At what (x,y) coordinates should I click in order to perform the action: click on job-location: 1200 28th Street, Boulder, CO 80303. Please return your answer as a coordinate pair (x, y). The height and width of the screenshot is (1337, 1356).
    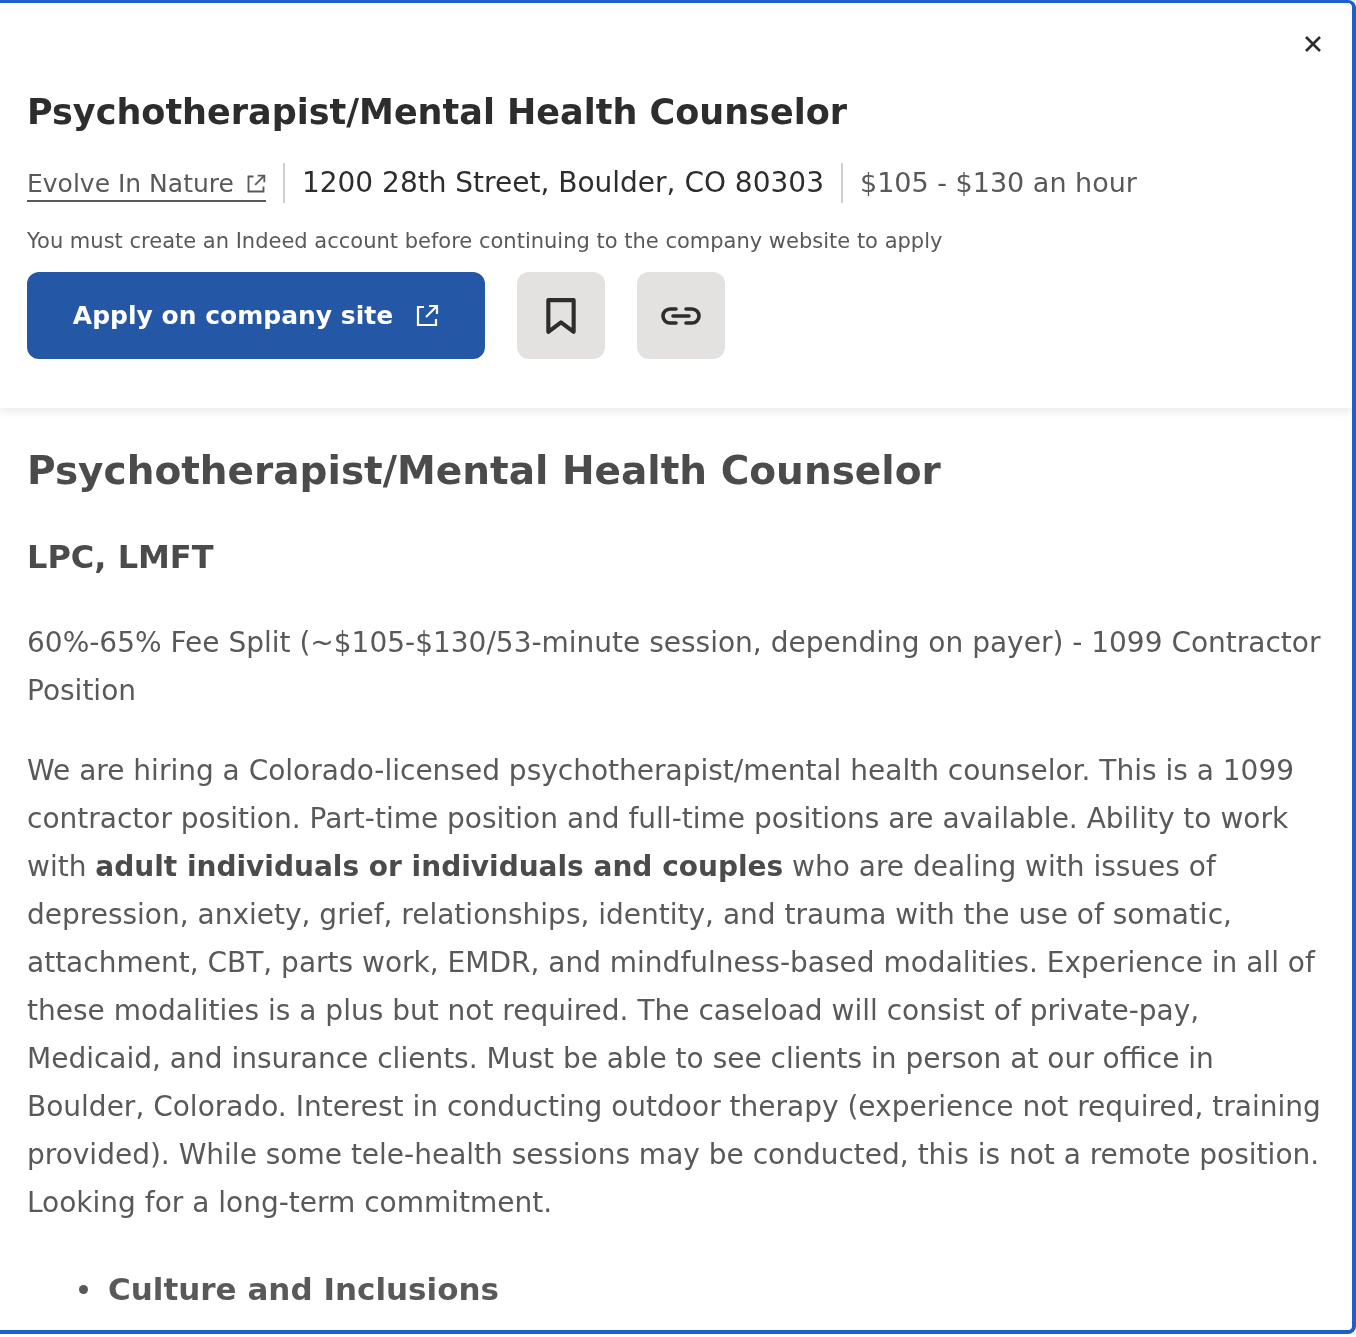
    Looking at the image, I should click on (562, 183).